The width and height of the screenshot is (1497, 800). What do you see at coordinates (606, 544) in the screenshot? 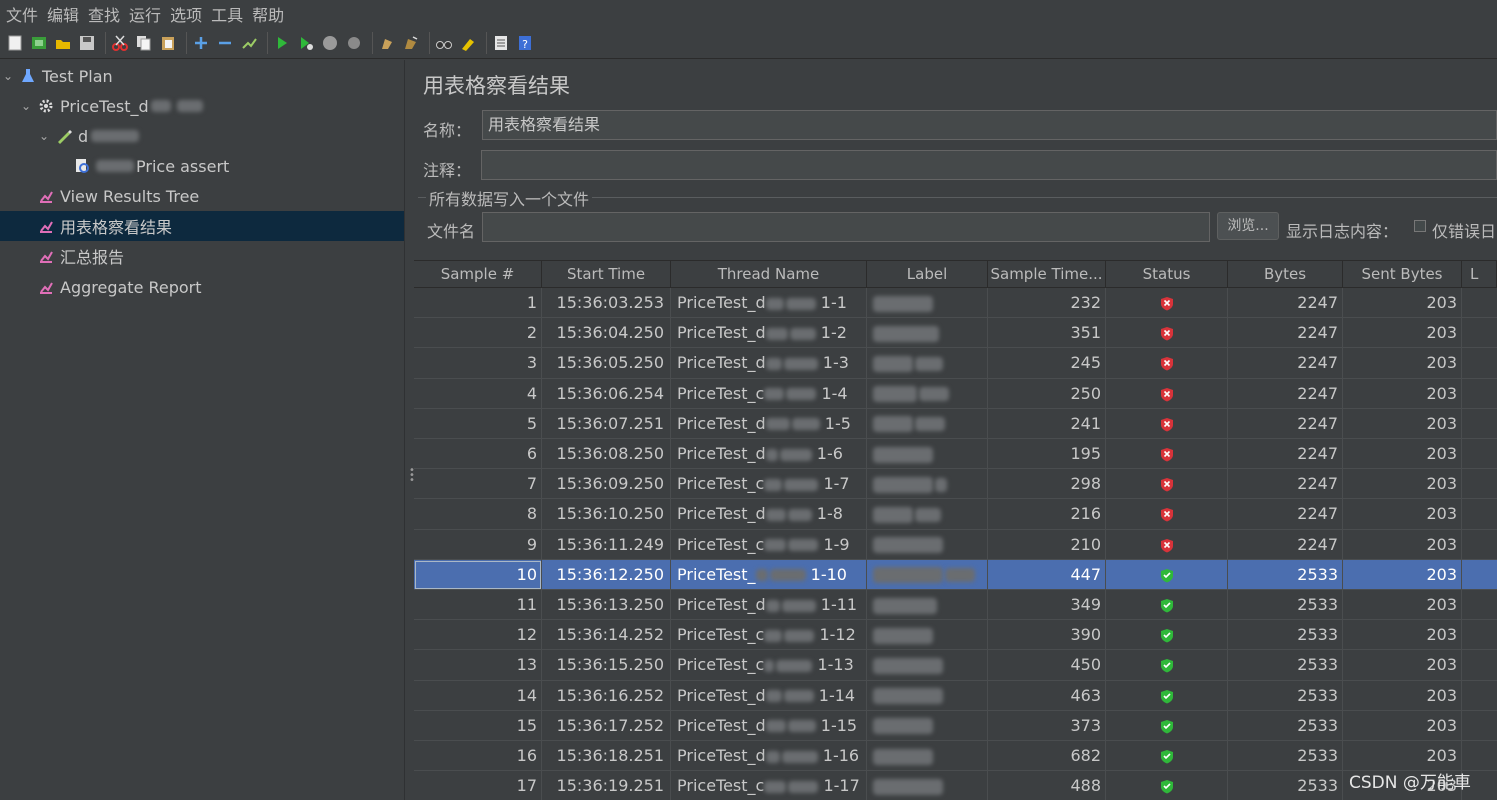
I see `cell-start-time: 15:36:11.249` at bounding box center [606, 544].